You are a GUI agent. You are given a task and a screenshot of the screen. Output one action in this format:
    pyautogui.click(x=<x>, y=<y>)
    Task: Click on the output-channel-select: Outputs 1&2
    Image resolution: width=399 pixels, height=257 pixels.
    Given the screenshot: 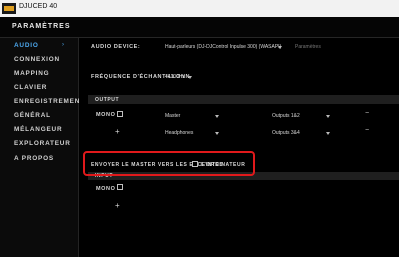 What is the action you would take?
    pyautogui.click(x=286, y=116)
    